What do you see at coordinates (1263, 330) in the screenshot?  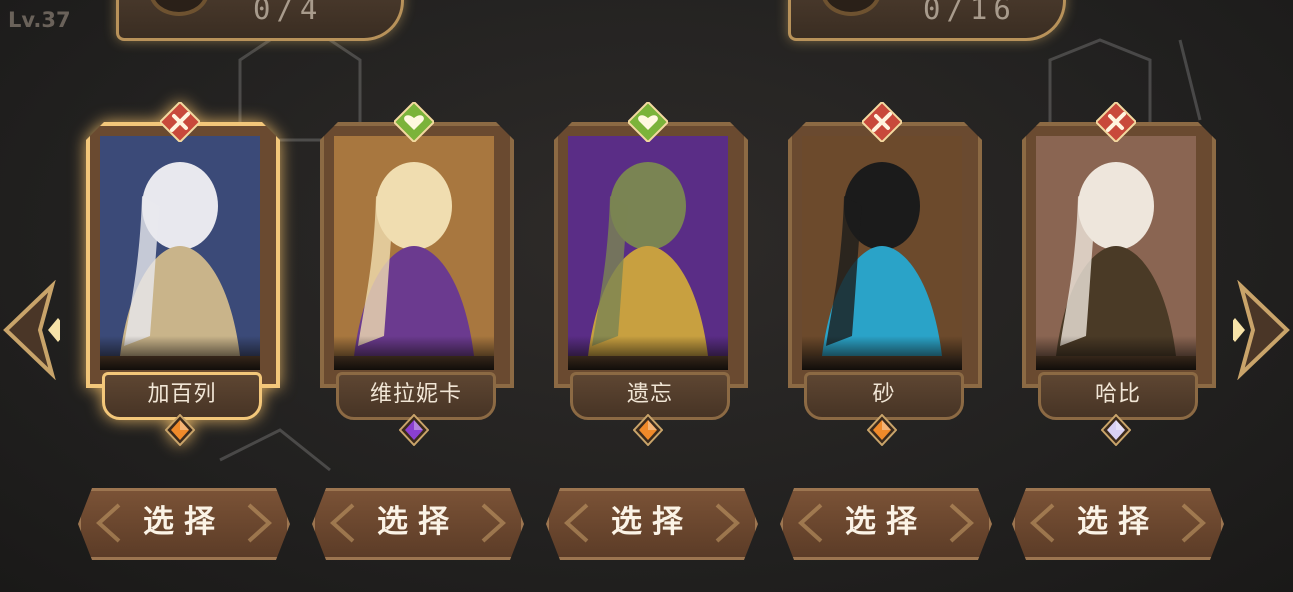 I see `next-arrow-icon` at bounding box center [1263, 330].